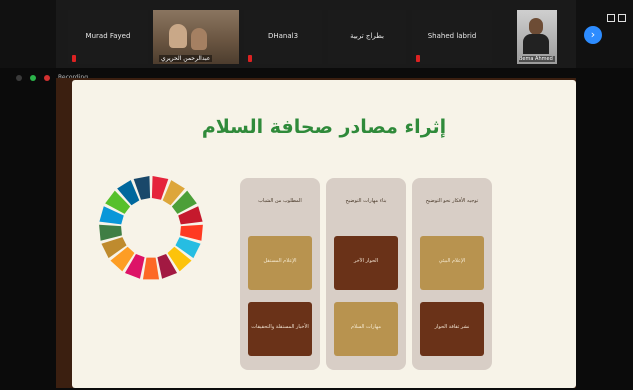 This screenshot has height=390, width=633. What do you see at coordinates (47, 78) in the screenshot?
I see `record-icon` at bounding box center [47, 78].